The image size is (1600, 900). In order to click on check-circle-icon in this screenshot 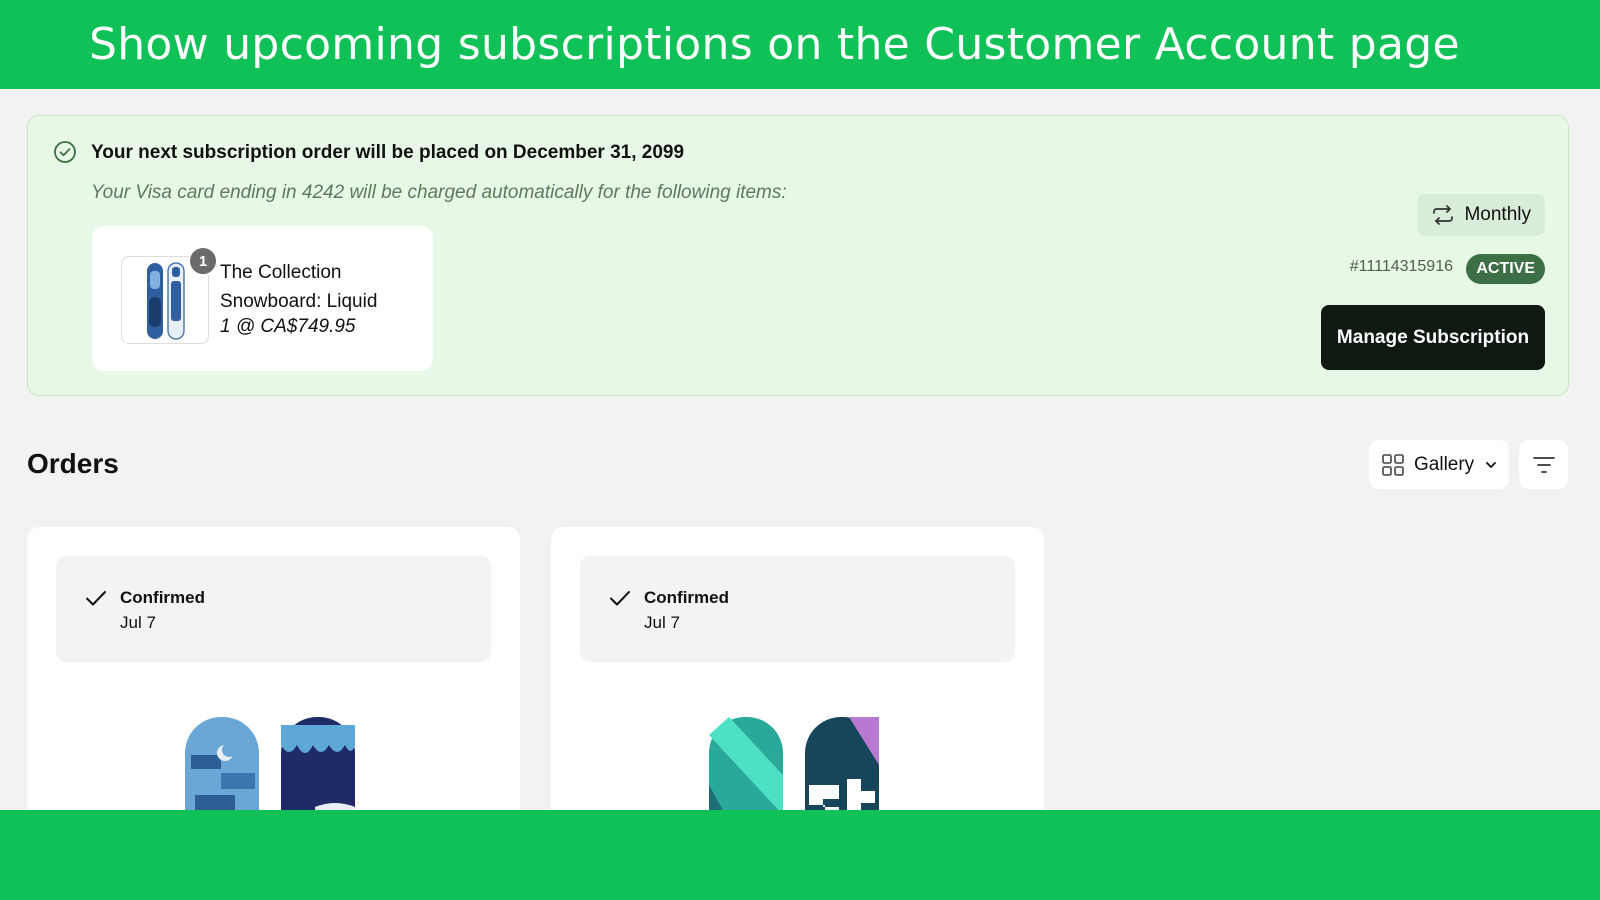, I will do `click(65, 152)`.